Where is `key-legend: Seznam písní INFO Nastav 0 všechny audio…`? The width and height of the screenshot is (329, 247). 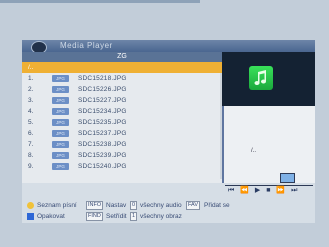
key-legend: Seznam písní INFO Nastav 0 všechny audio… is located at coordinates (168, 212).